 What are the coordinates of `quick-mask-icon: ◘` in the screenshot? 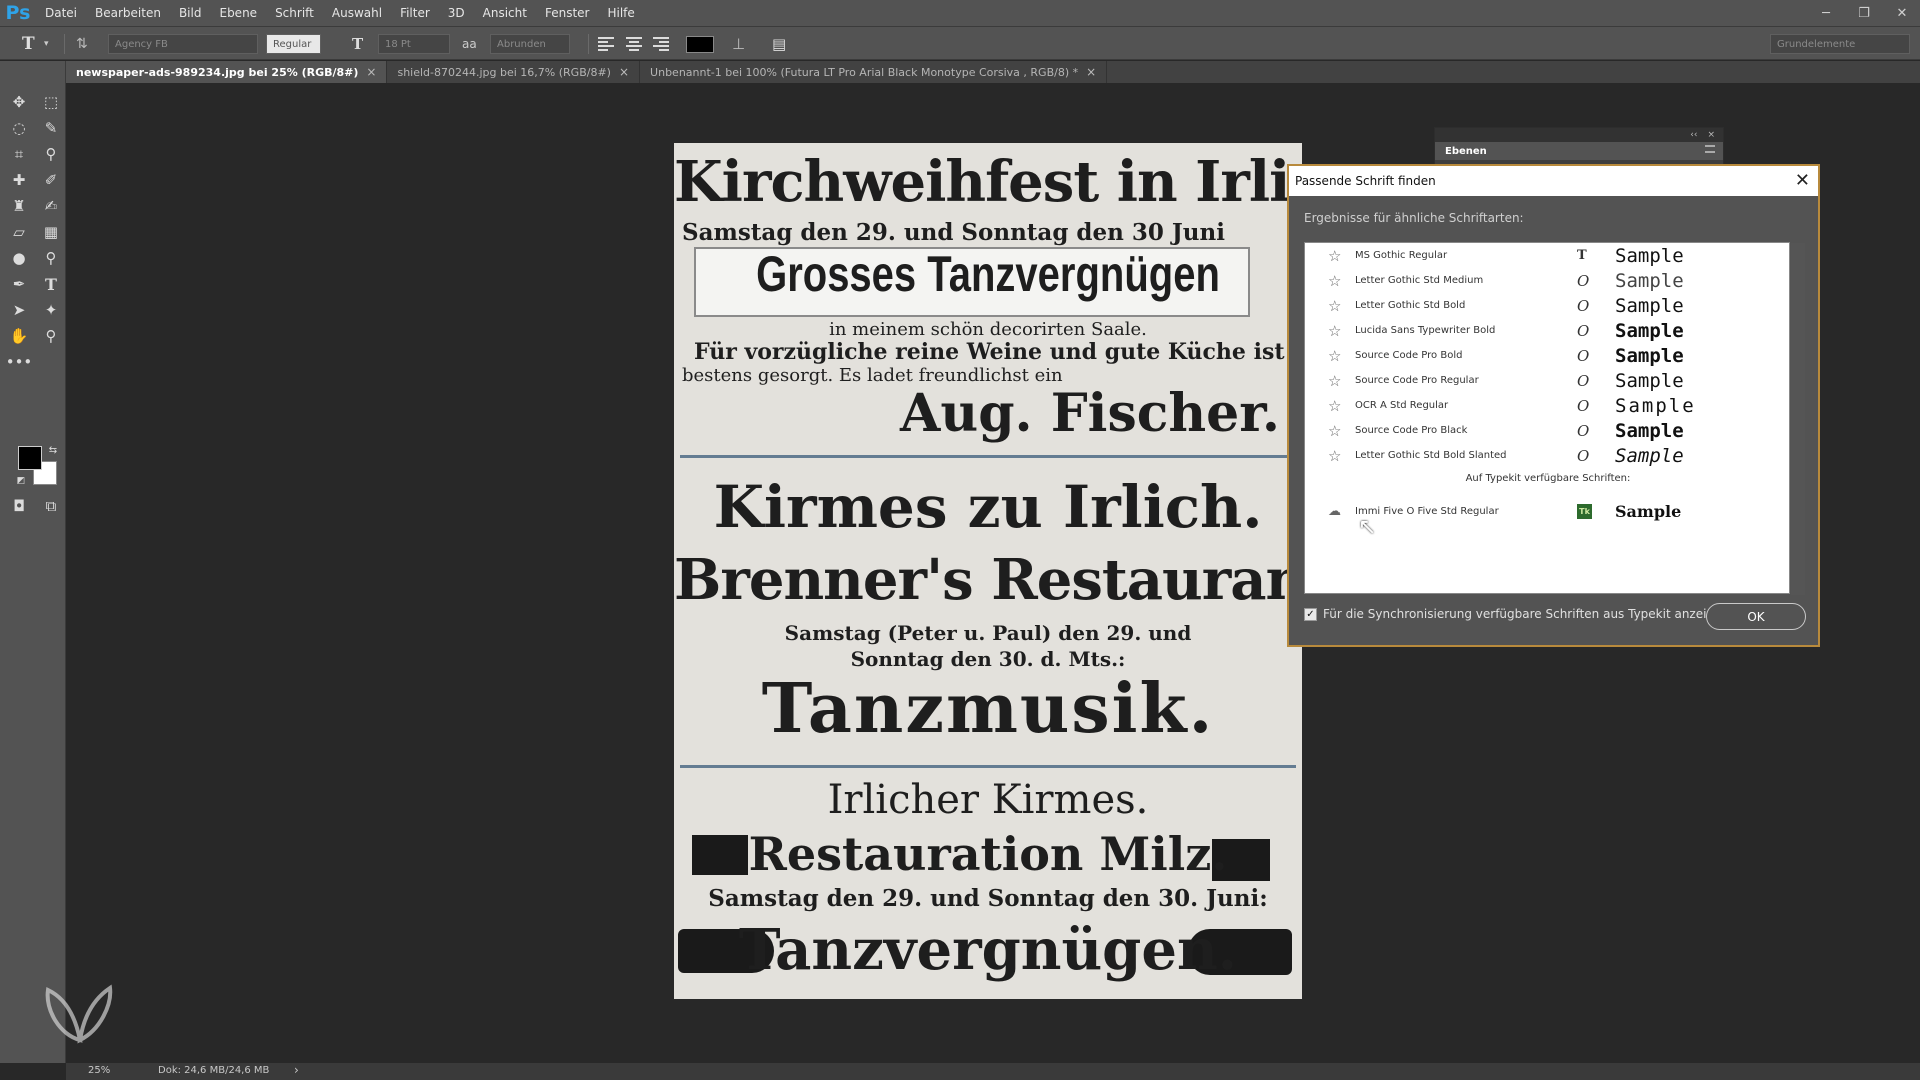 It's located at (19, 506).